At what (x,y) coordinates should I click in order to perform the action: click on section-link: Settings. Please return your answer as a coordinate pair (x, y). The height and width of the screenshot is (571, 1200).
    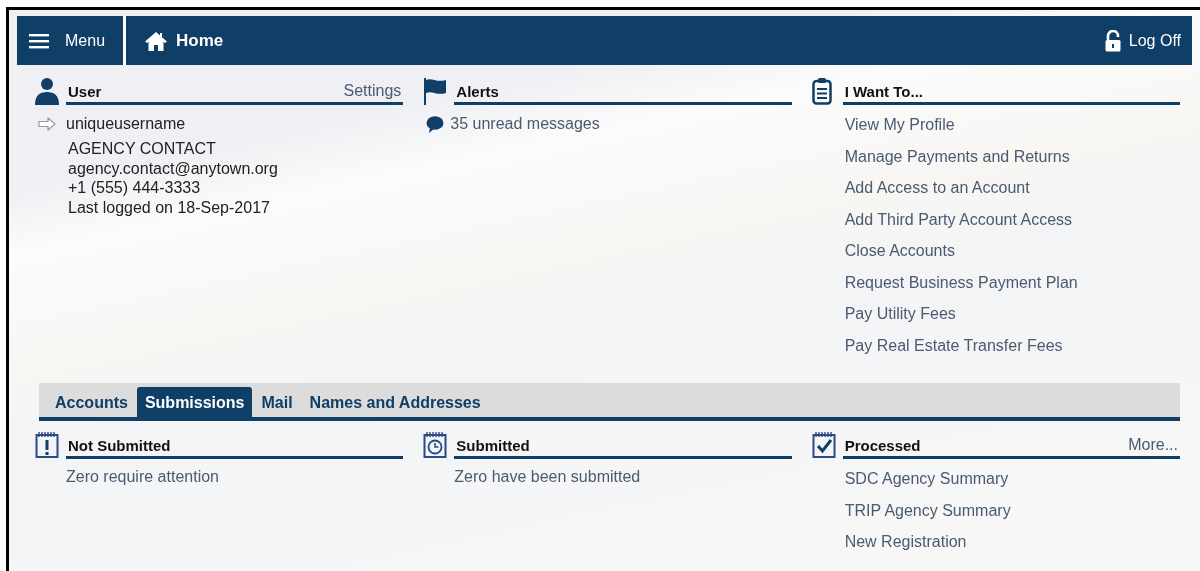
    Looking at the image, I should click on (372, 91).